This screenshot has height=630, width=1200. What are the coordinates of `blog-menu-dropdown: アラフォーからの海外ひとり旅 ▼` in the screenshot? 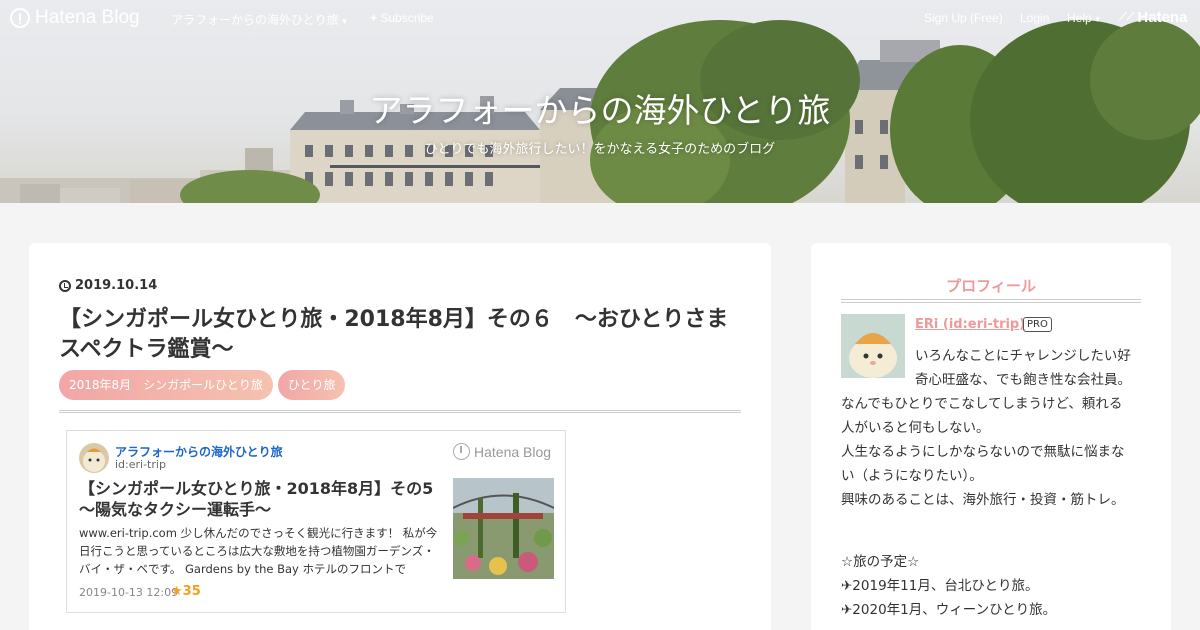 It's located at (260, 19).